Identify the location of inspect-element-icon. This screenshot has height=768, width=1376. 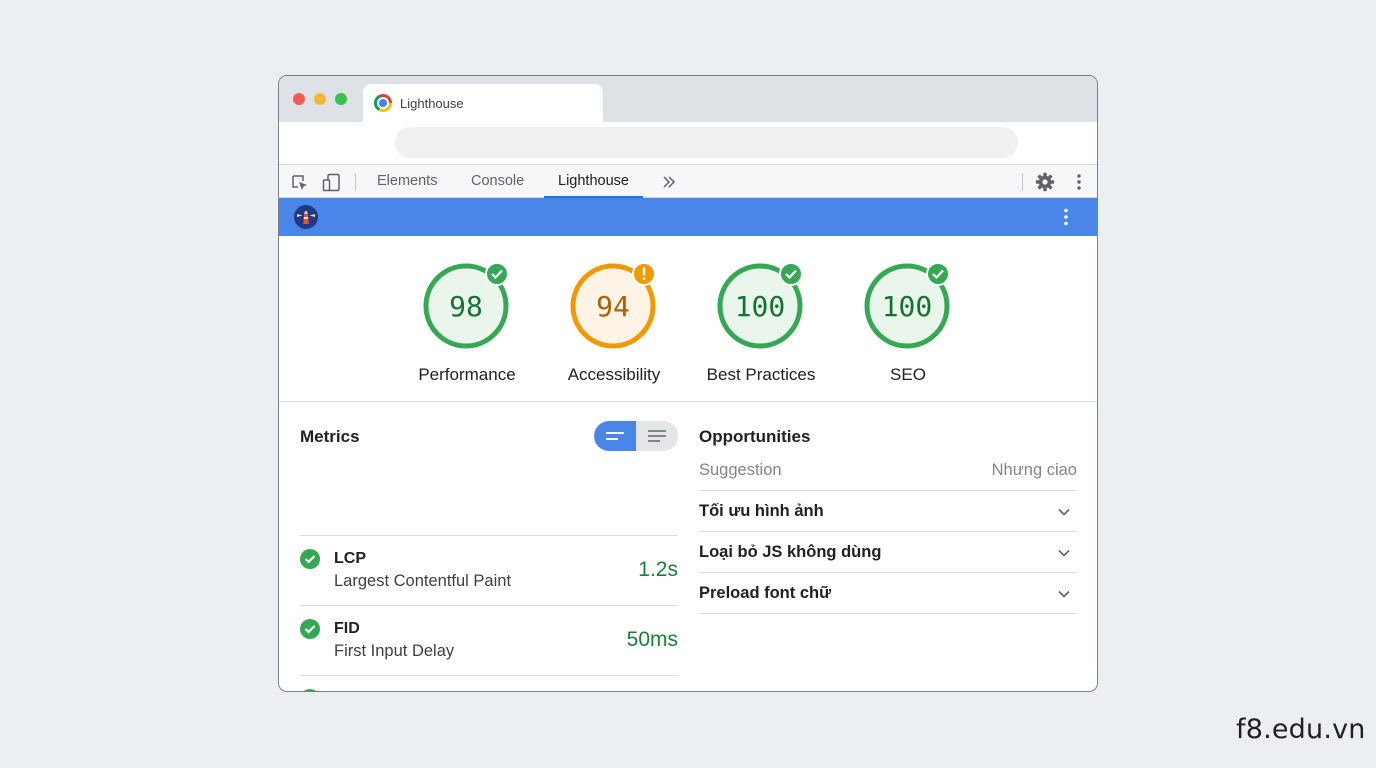
(299, 182).